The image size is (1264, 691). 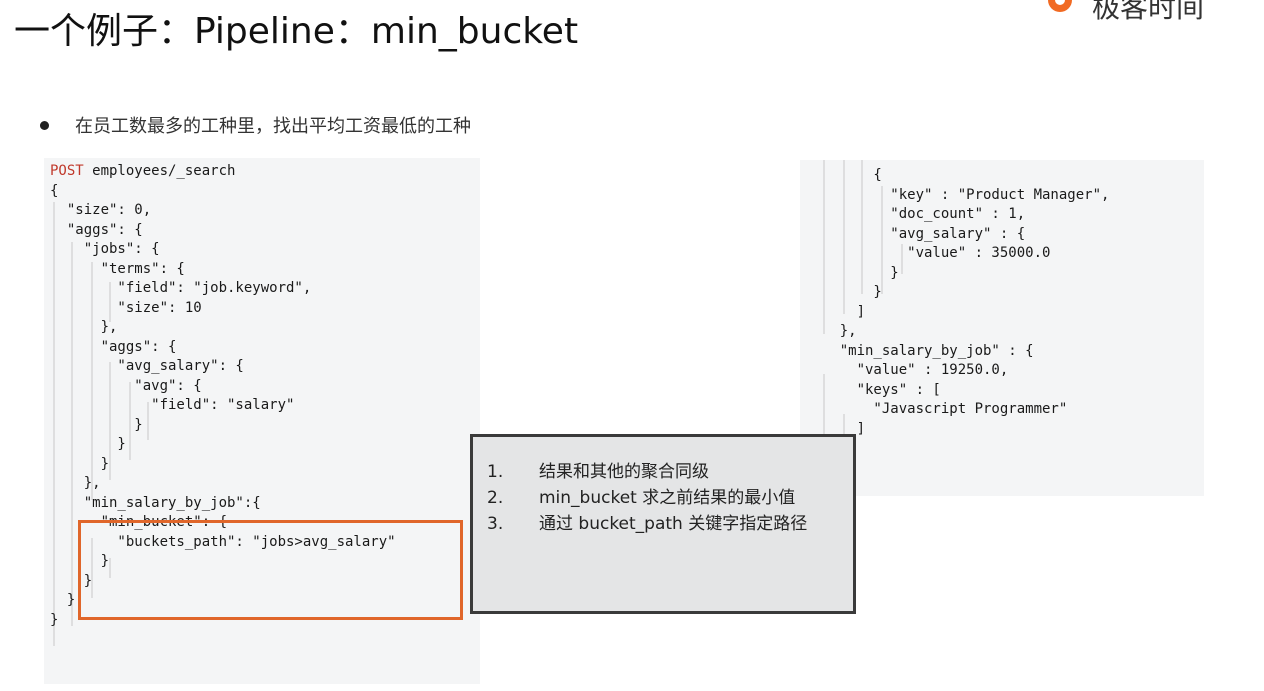 What do you see at coordinates (172, 405) in the screenshot?
I see `code-line: "field": "salary"` at bounding box center [172, 405].